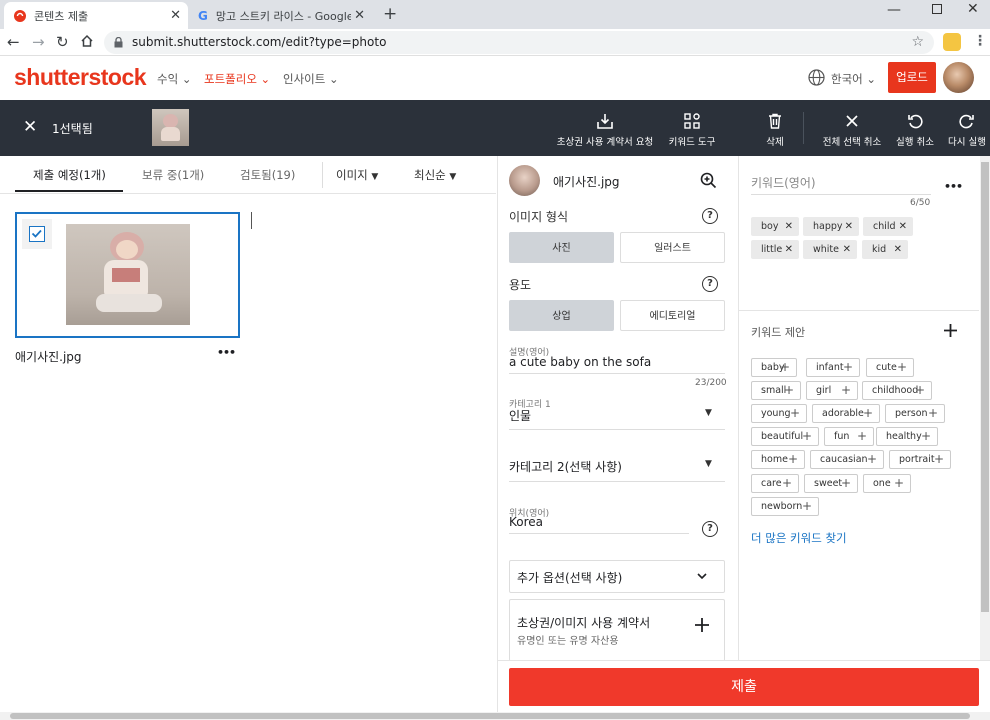 This screenshot has width=990, height=720. What do you see at coordinates (775, 226) in the screenshot?
I see `keyword-chip: boy ✕` at bounding box center [775, 226].